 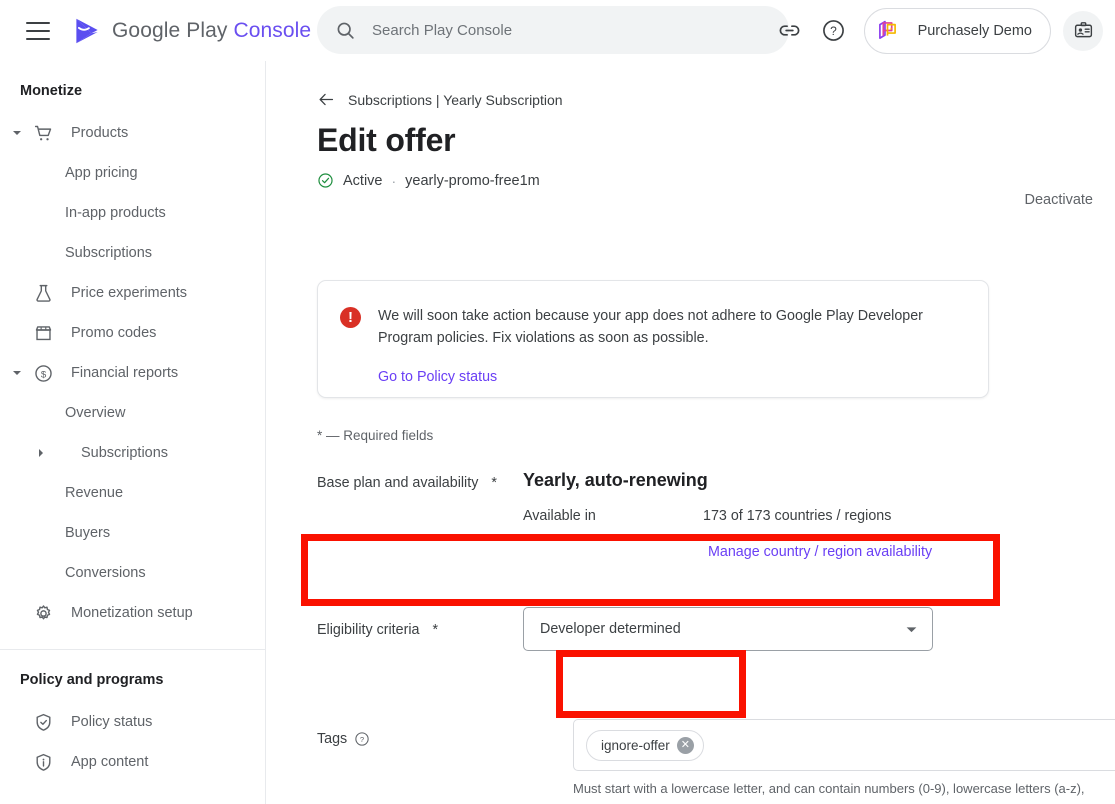 What do you see at coordinates (110, 762) in the screenshot?
I see `sidebar-item-label: App content` at bounding box center [110, 762].